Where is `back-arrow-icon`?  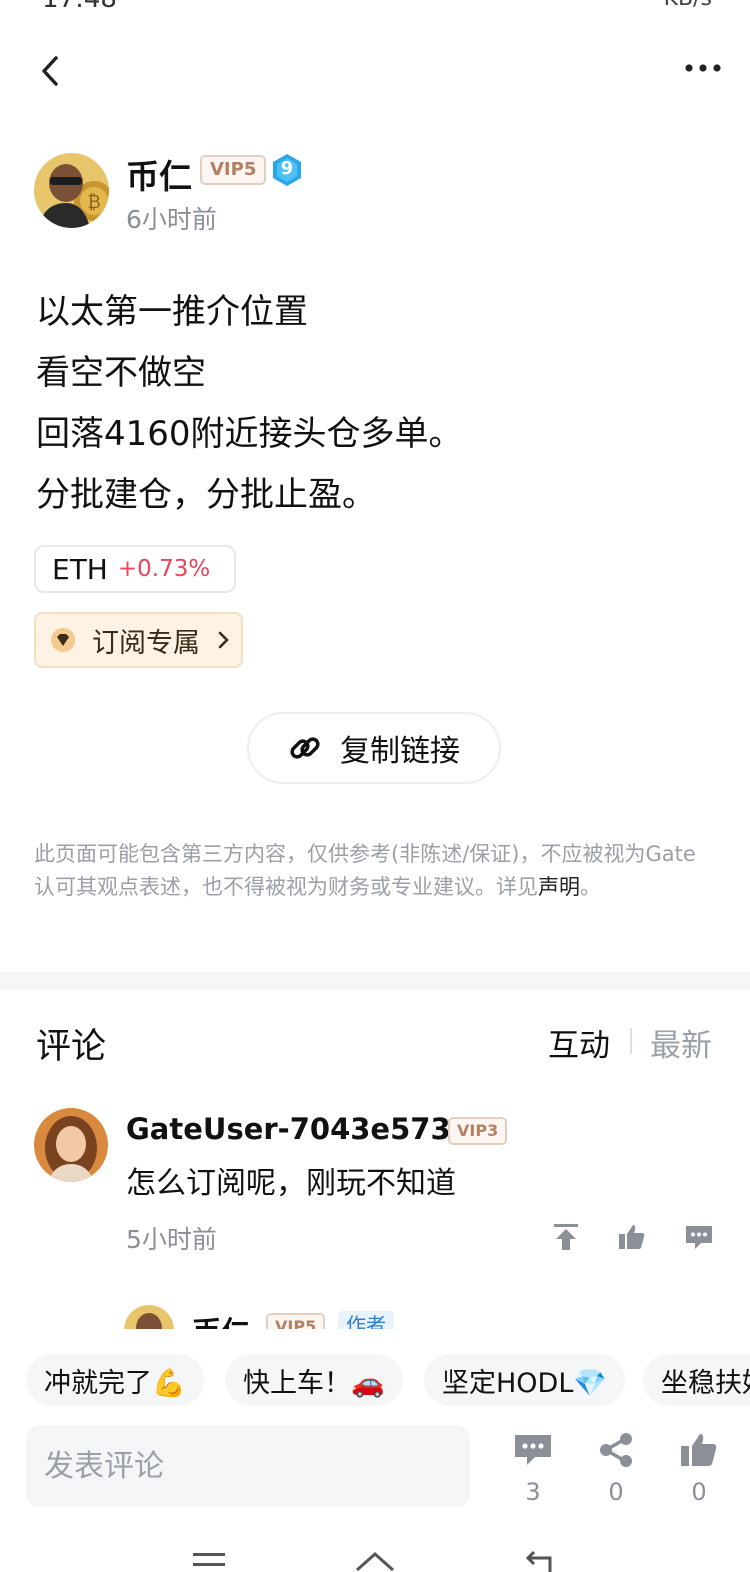 back-arrow-icon is located at coordinates (51, 71).